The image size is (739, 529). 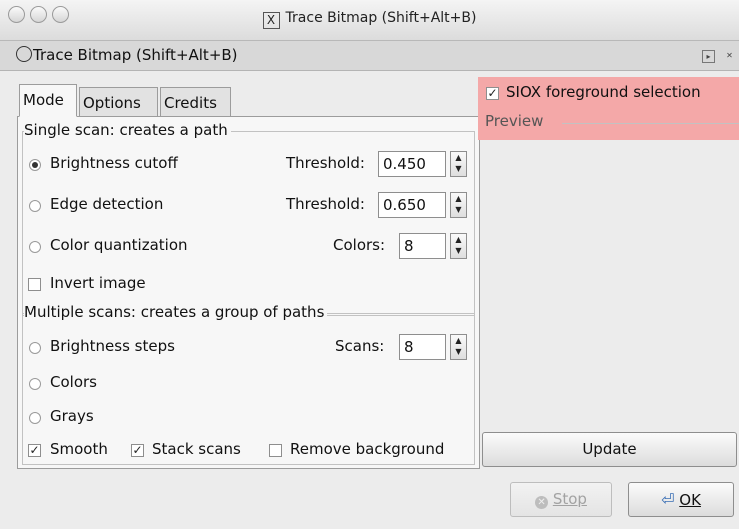 I want to click on colors-count-label: Colors:, so click(x=359, y=245).